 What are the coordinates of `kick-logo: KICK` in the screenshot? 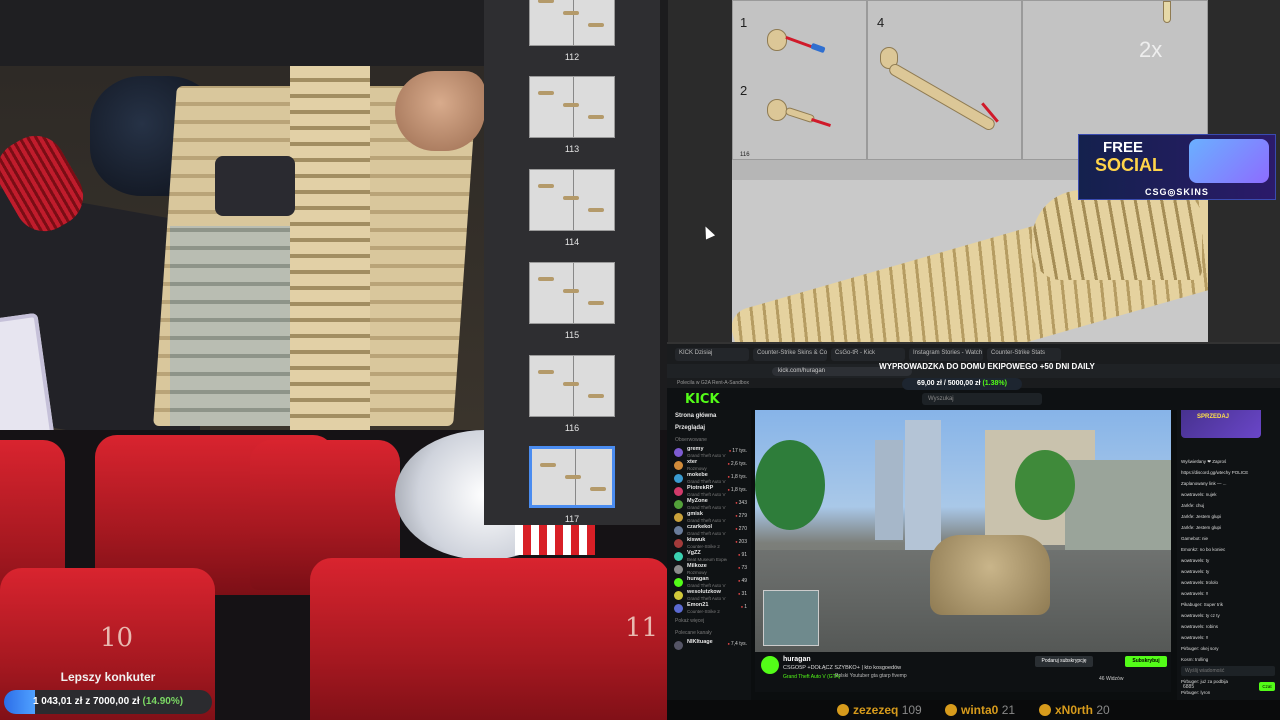 It's located at (702, 399).